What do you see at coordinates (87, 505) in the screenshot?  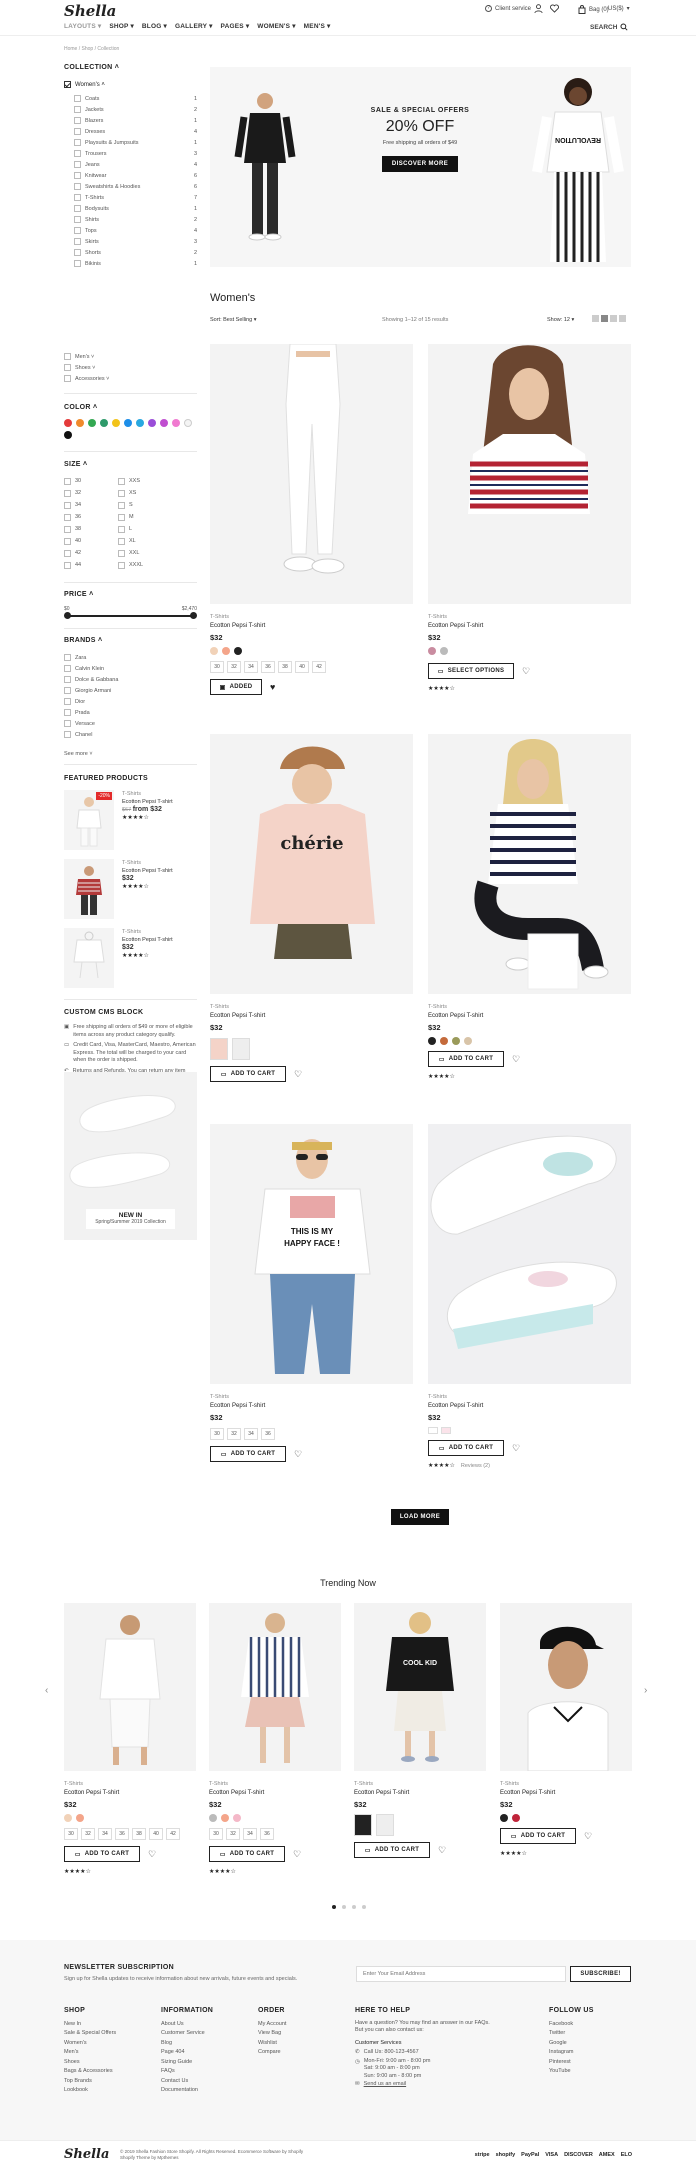 I see `size-option: 34` at bounding box center [87, 505].